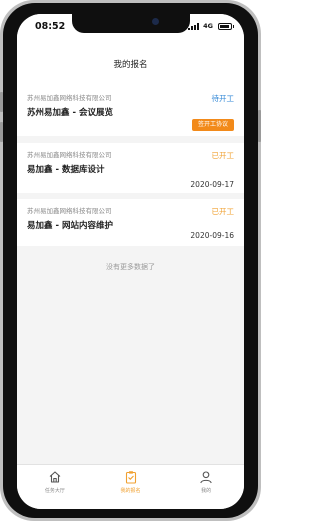 The image size is (320, 521). I want to click on clipboard-icon, so click(130, 477).